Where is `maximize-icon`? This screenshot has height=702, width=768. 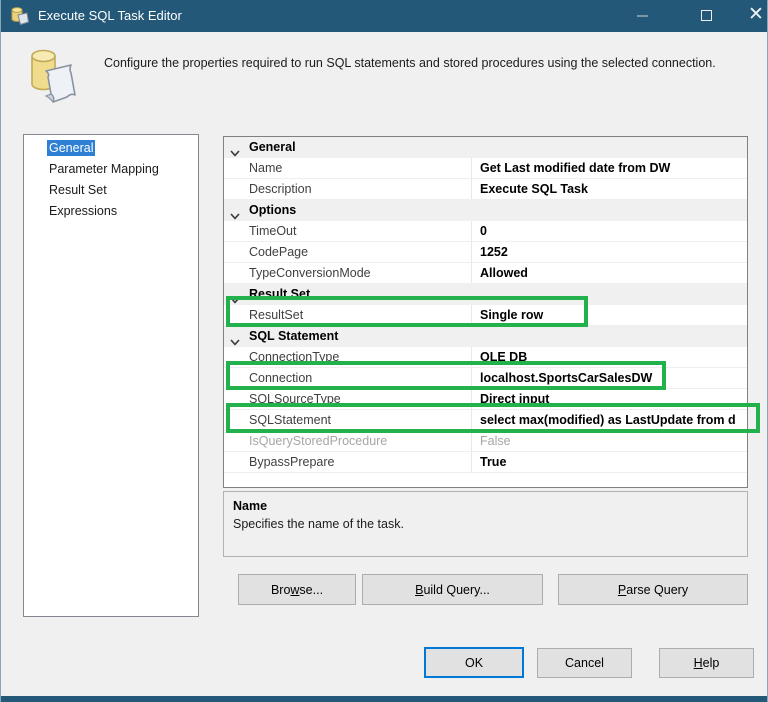
maximize-icon is located at coordinates (706, 15).